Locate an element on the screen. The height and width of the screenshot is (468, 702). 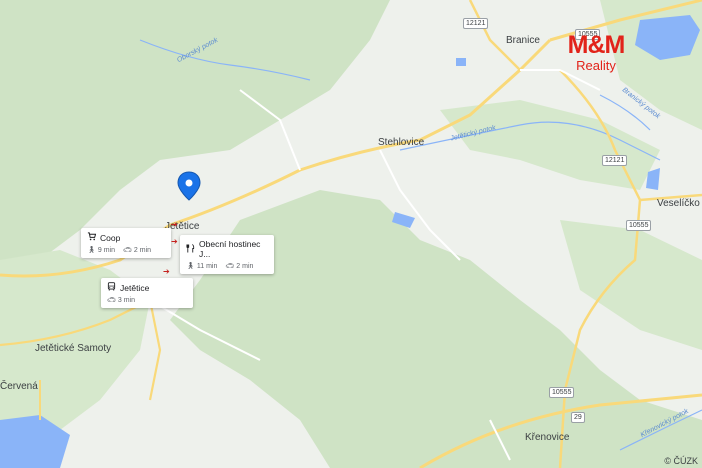
poi-card-restaurant: Obecní hostinec J... 🚶︎ 11 min 🚗︎ 2 min is located at coordinates (227, 254).